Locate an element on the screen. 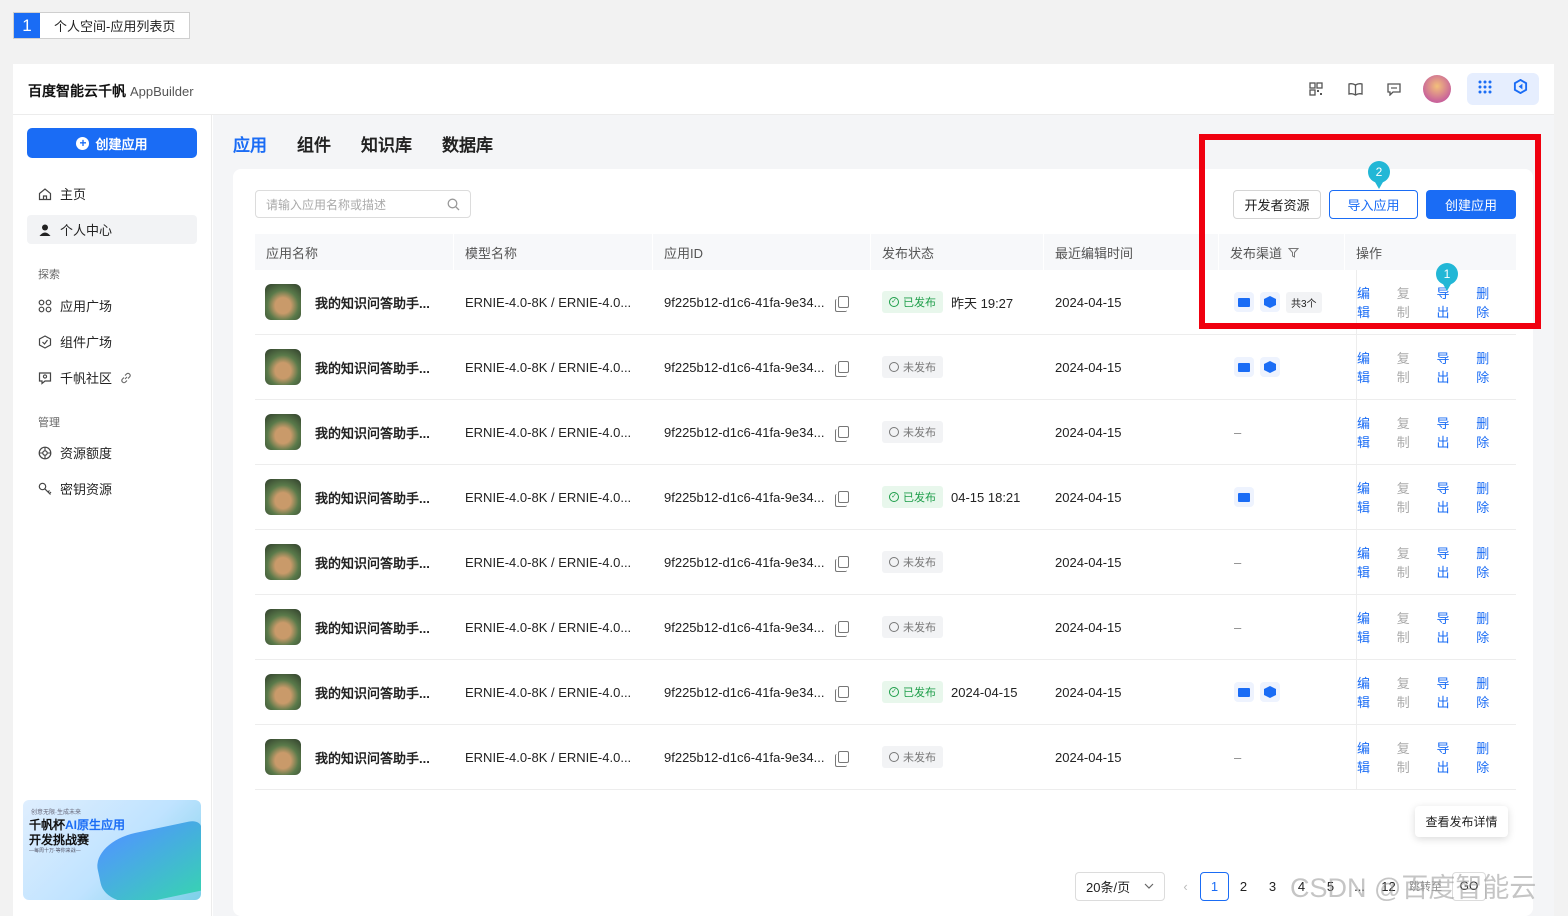 This screenshot has width=1568, height=916. search-input: 请输入应用名称或描述 is located at coordinates (363, 204).